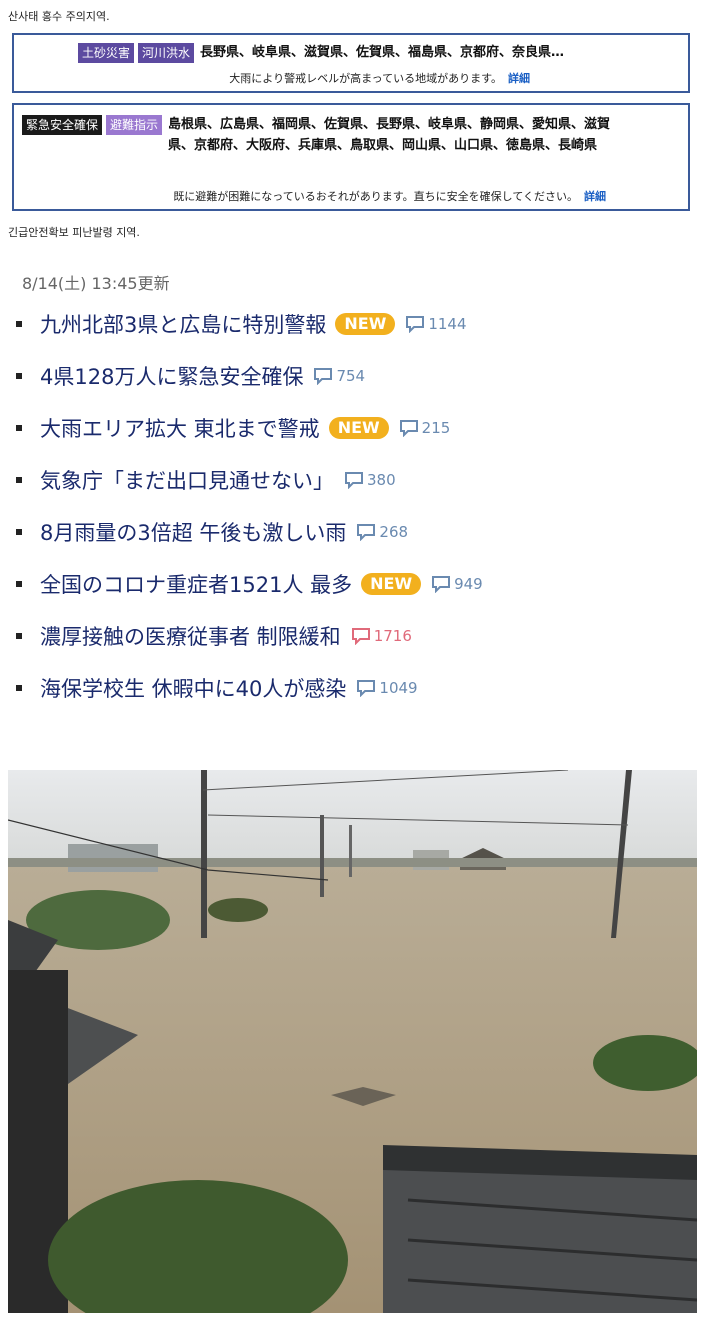 The height and width of the screenshot is (1319, 706). Describe the element at coordinates (62, 125) in the screenshot. I see `emergency-safety-badge: 緊急安全確保` at that location.